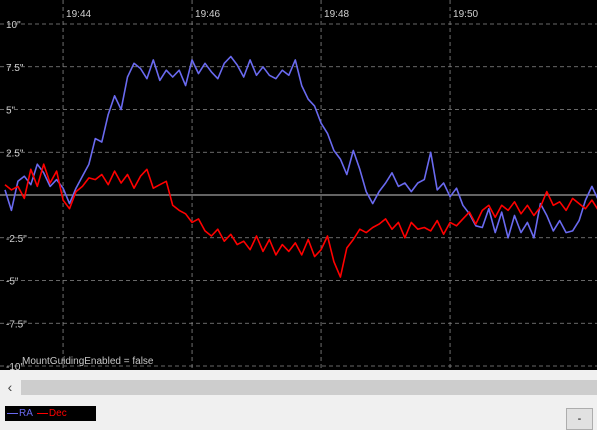 This screenshot has width=597, height=430. I want to click on y-tick-label: 2.5", so click(15, 153).